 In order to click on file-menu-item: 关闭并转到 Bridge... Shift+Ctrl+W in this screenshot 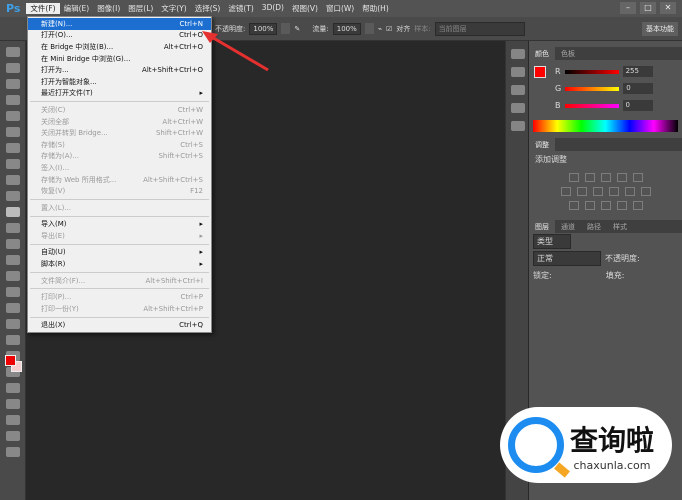, I will do `click(119, 133)`.